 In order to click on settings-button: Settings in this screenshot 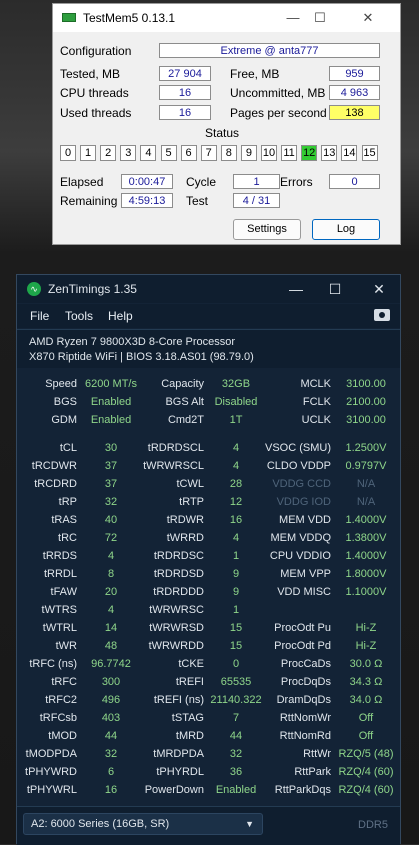, I will do `click(267, 229)`.